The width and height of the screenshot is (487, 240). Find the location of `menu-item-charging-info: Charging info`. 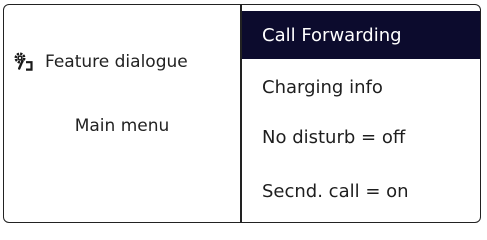

menu-item-charging-info: Charging info is located at coordinates (361, 87).